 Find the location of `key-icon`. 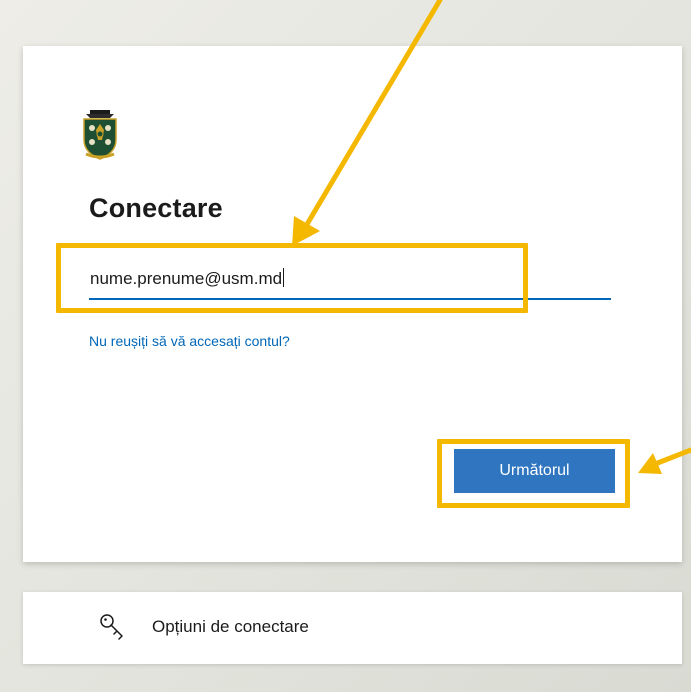

key-icon is located at coordinates (111, 627).